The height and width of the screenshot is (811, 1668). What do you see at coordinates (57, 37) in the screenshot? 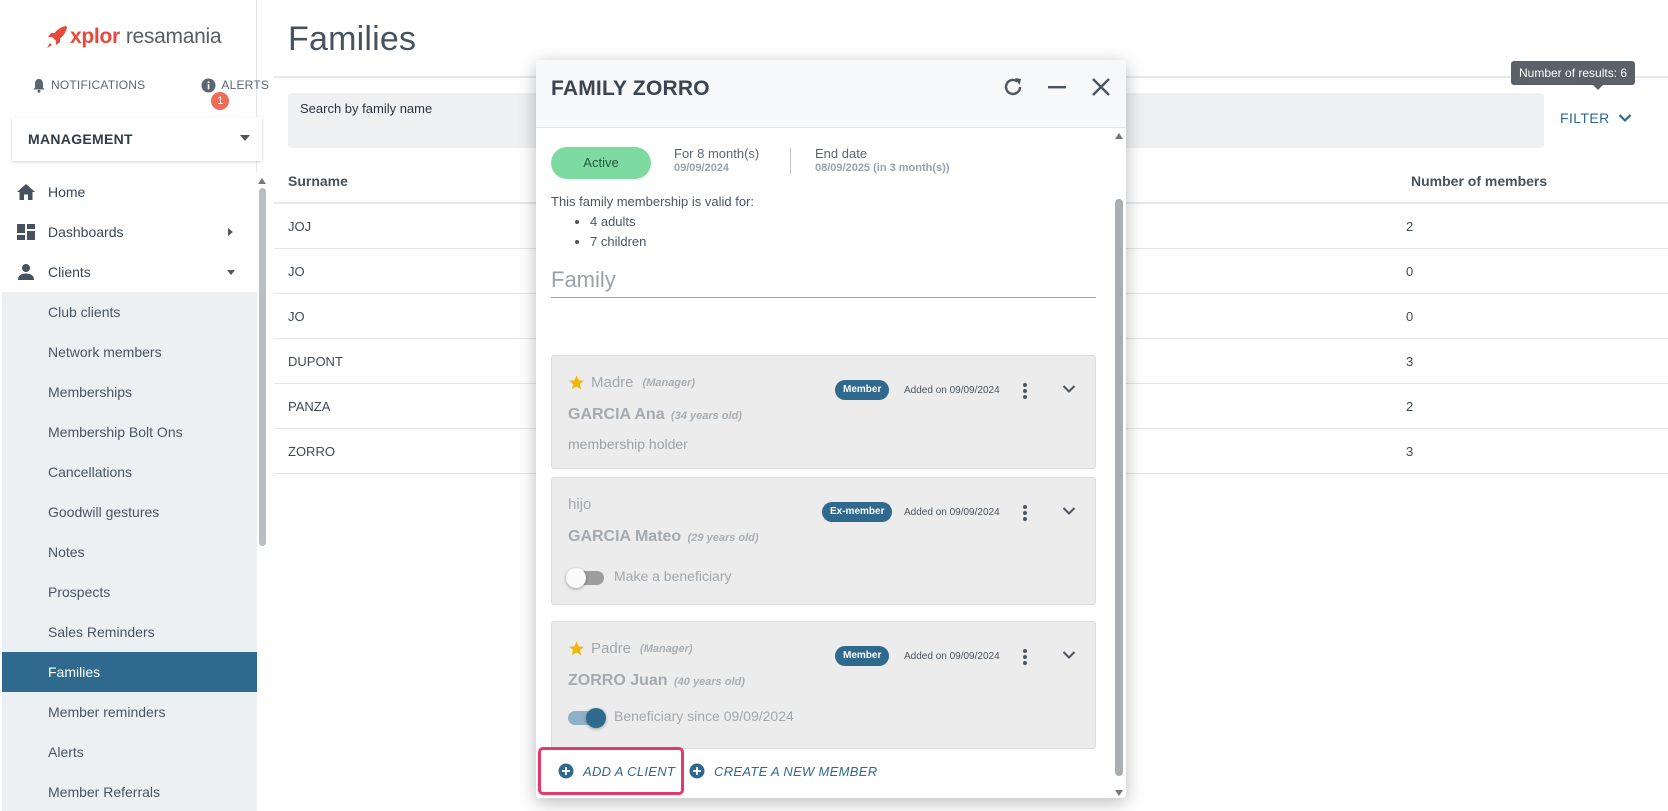
I see `rocket-logo-icon` at bounding box center [57, 37].